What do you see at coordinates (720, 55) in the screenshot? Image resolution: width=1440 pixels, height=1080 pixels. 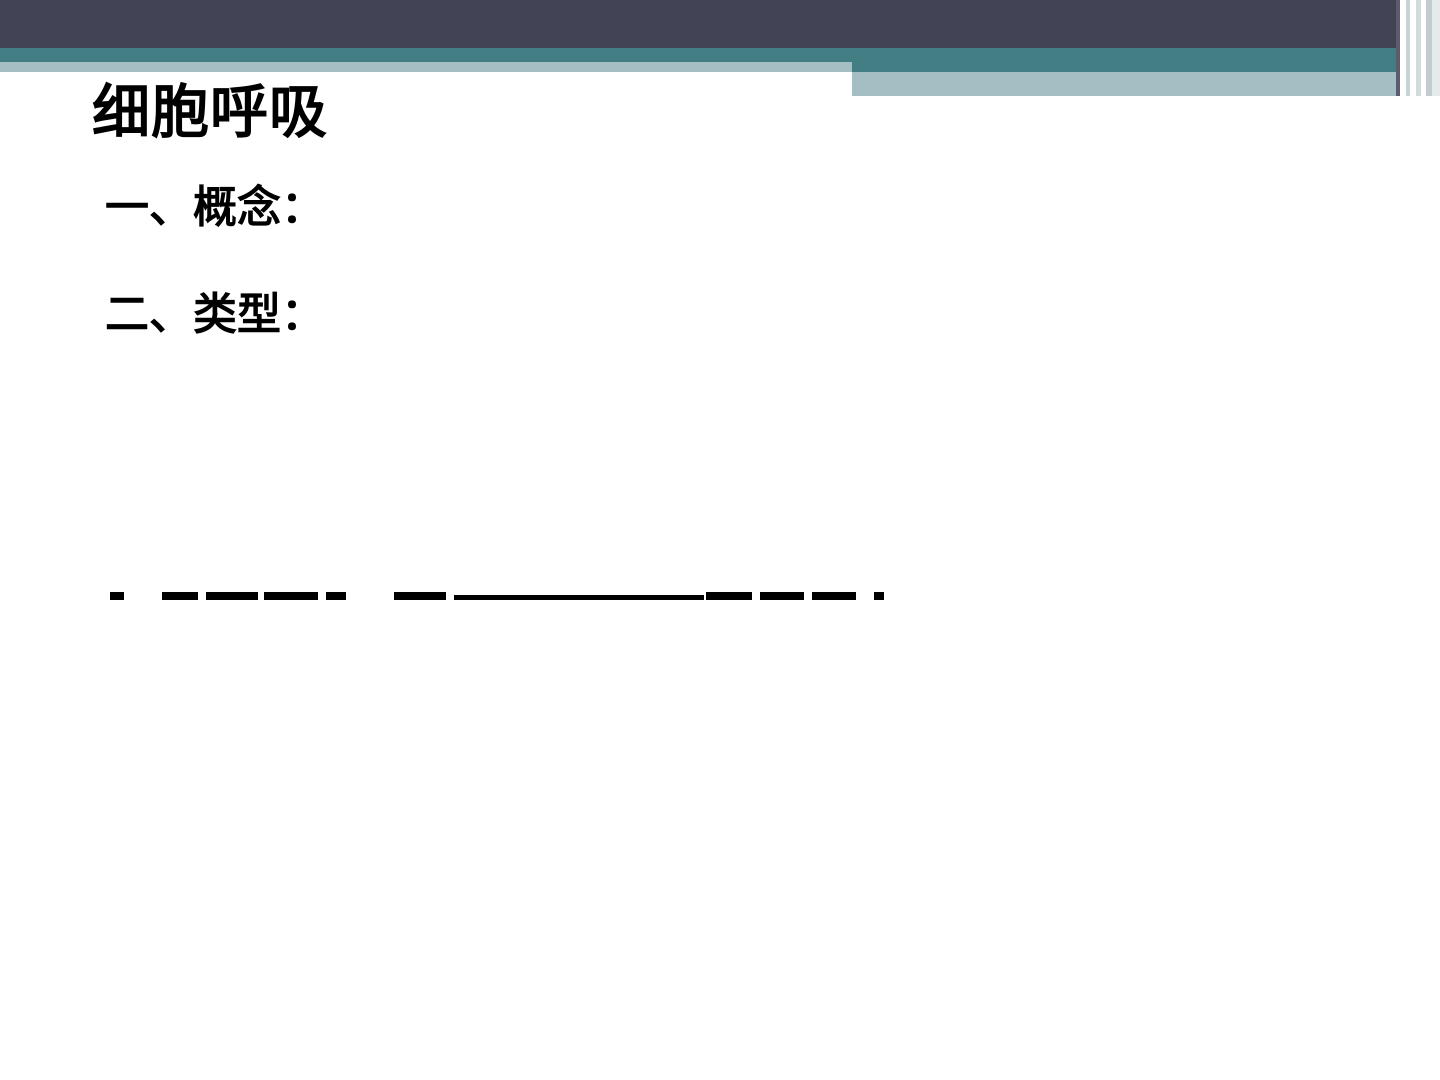 I see `header-teal-band` at bounding box center [720, 55].